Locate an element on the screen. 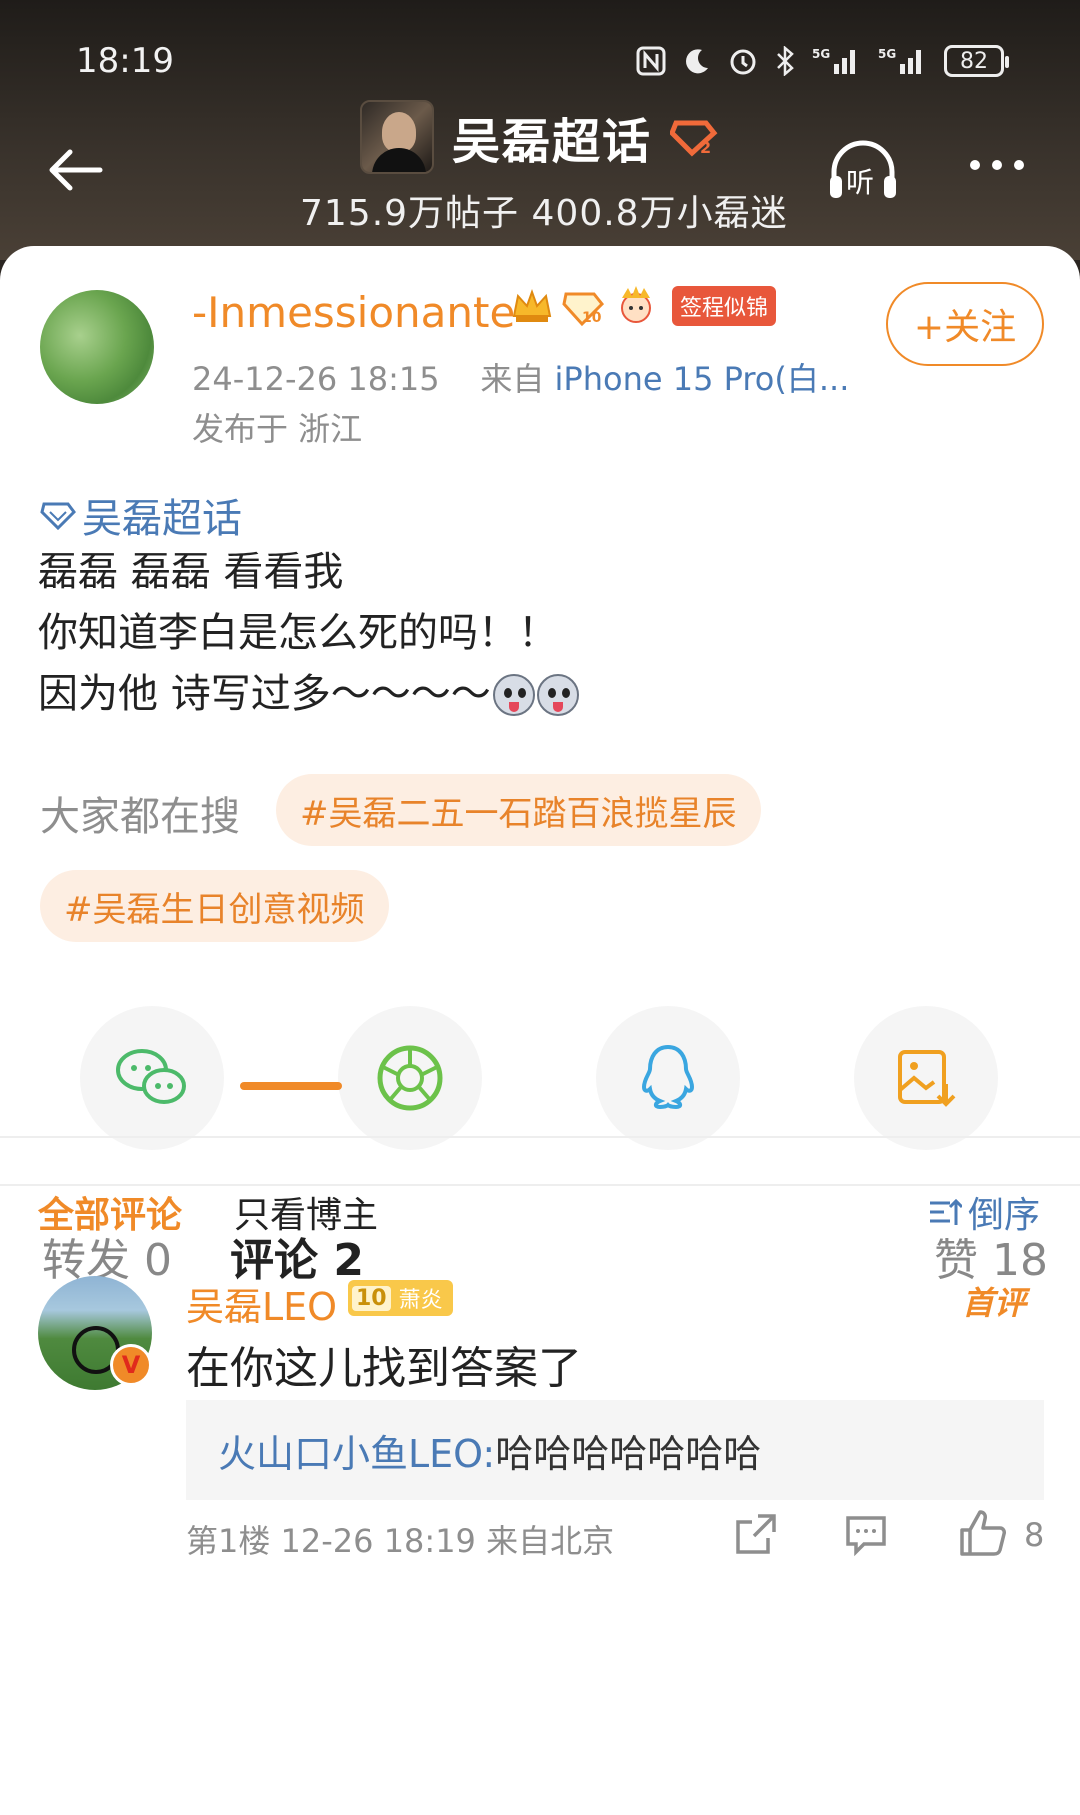 The height and width of the screenshot is (1815, 1080). fan-level-icon: 10 is located at coordinates (583, 309).